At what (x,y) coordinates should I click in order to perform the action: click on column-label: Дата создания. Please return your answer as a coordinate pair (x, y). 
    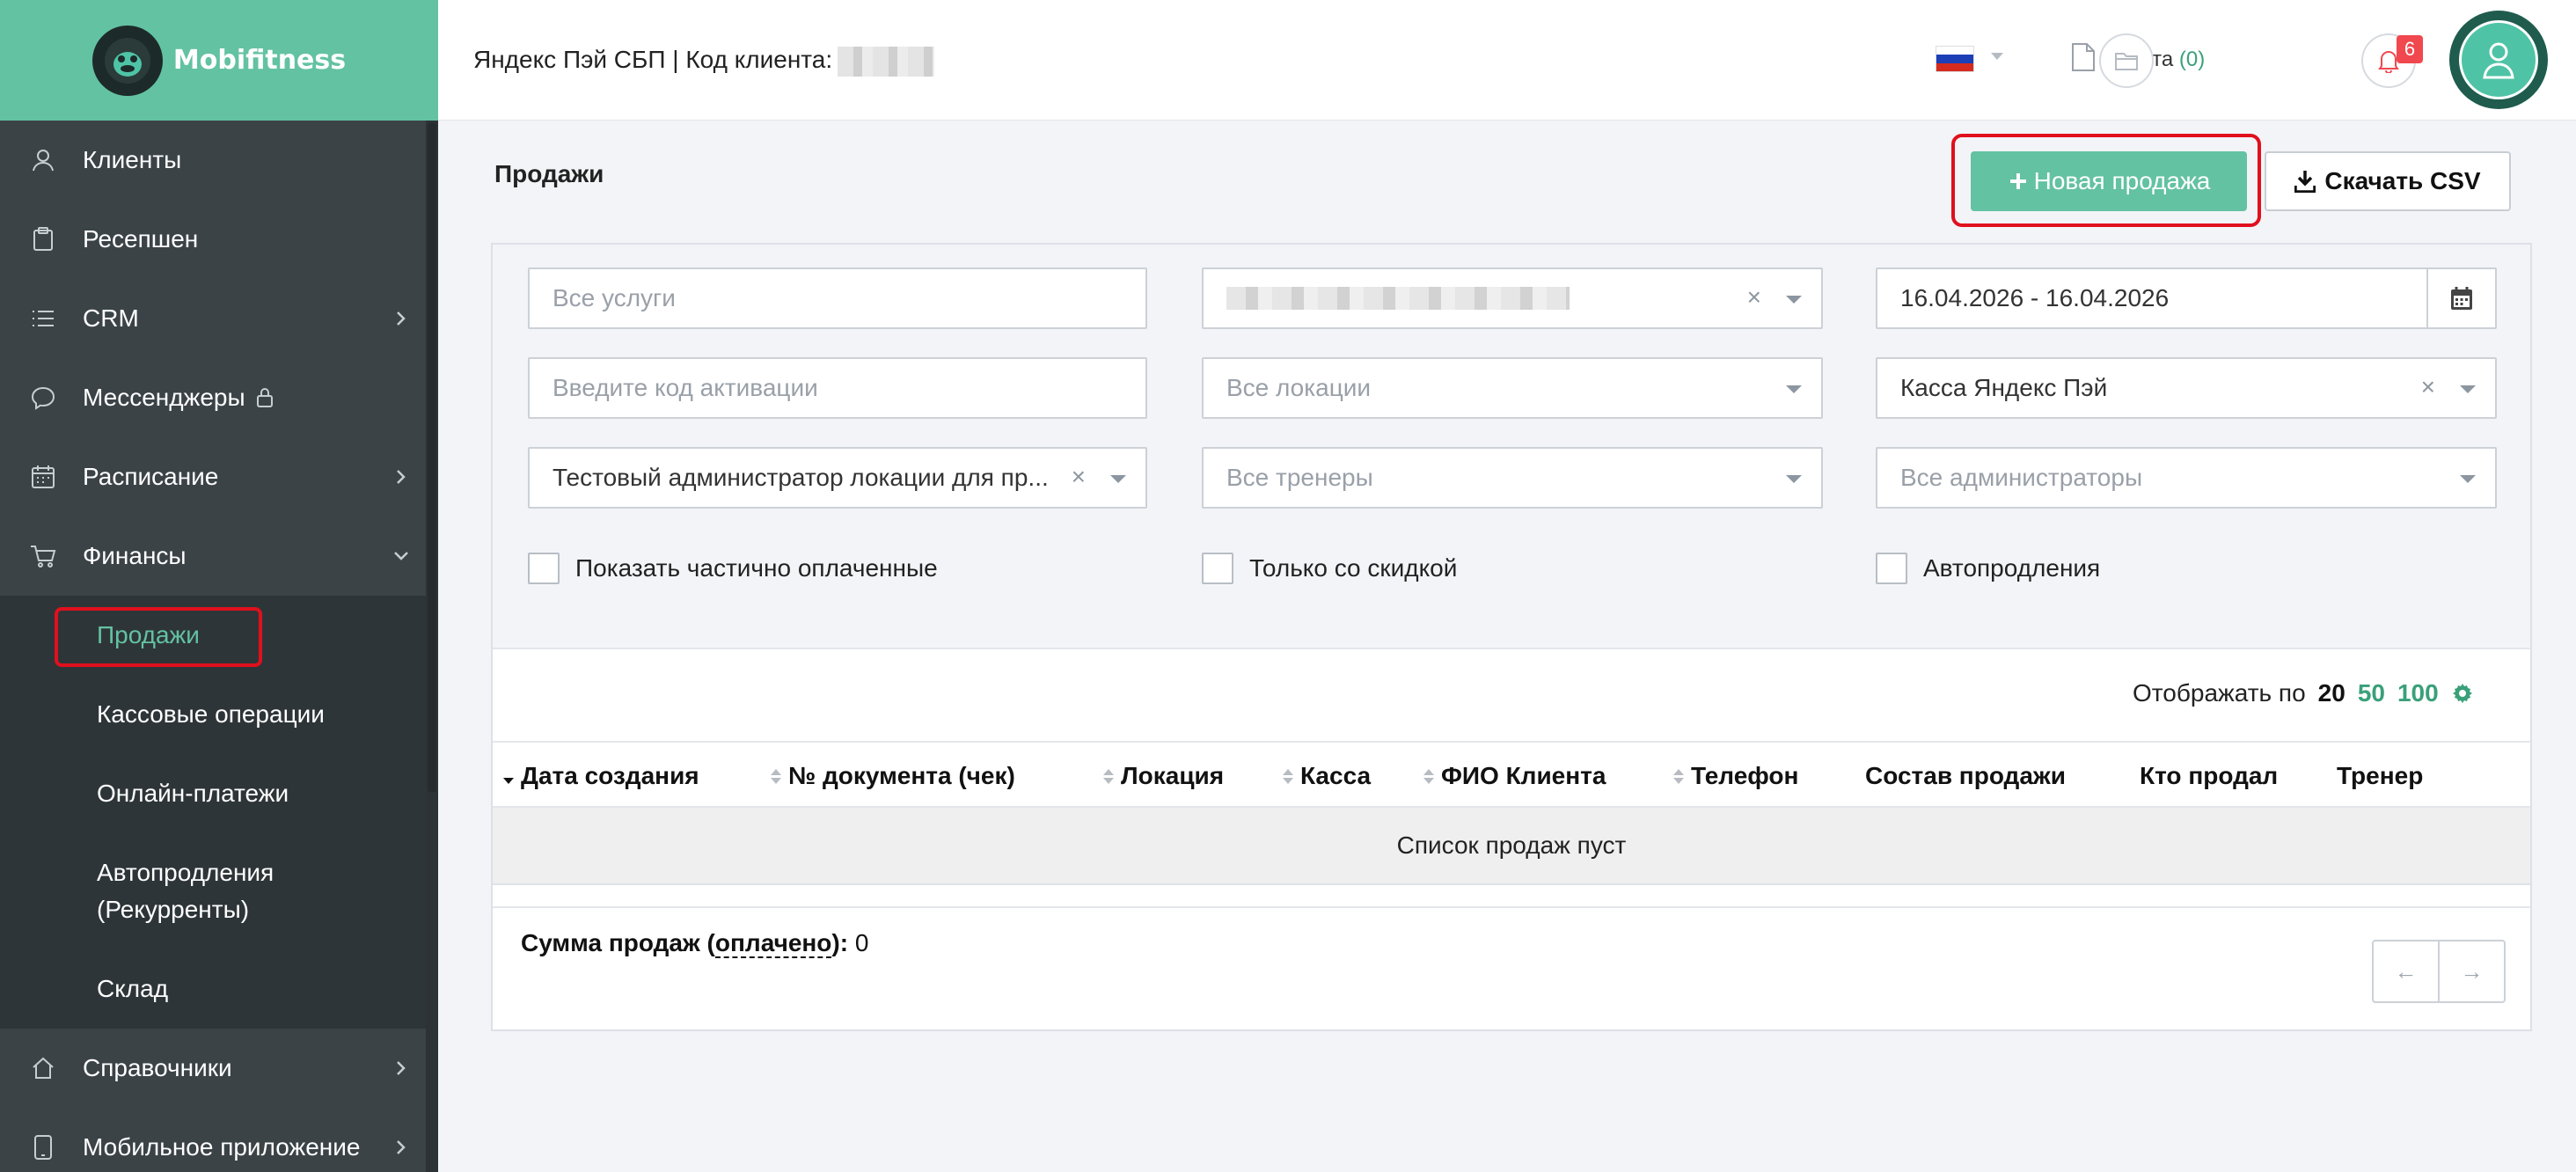
    Looking at the image, I should click on (610, 776).